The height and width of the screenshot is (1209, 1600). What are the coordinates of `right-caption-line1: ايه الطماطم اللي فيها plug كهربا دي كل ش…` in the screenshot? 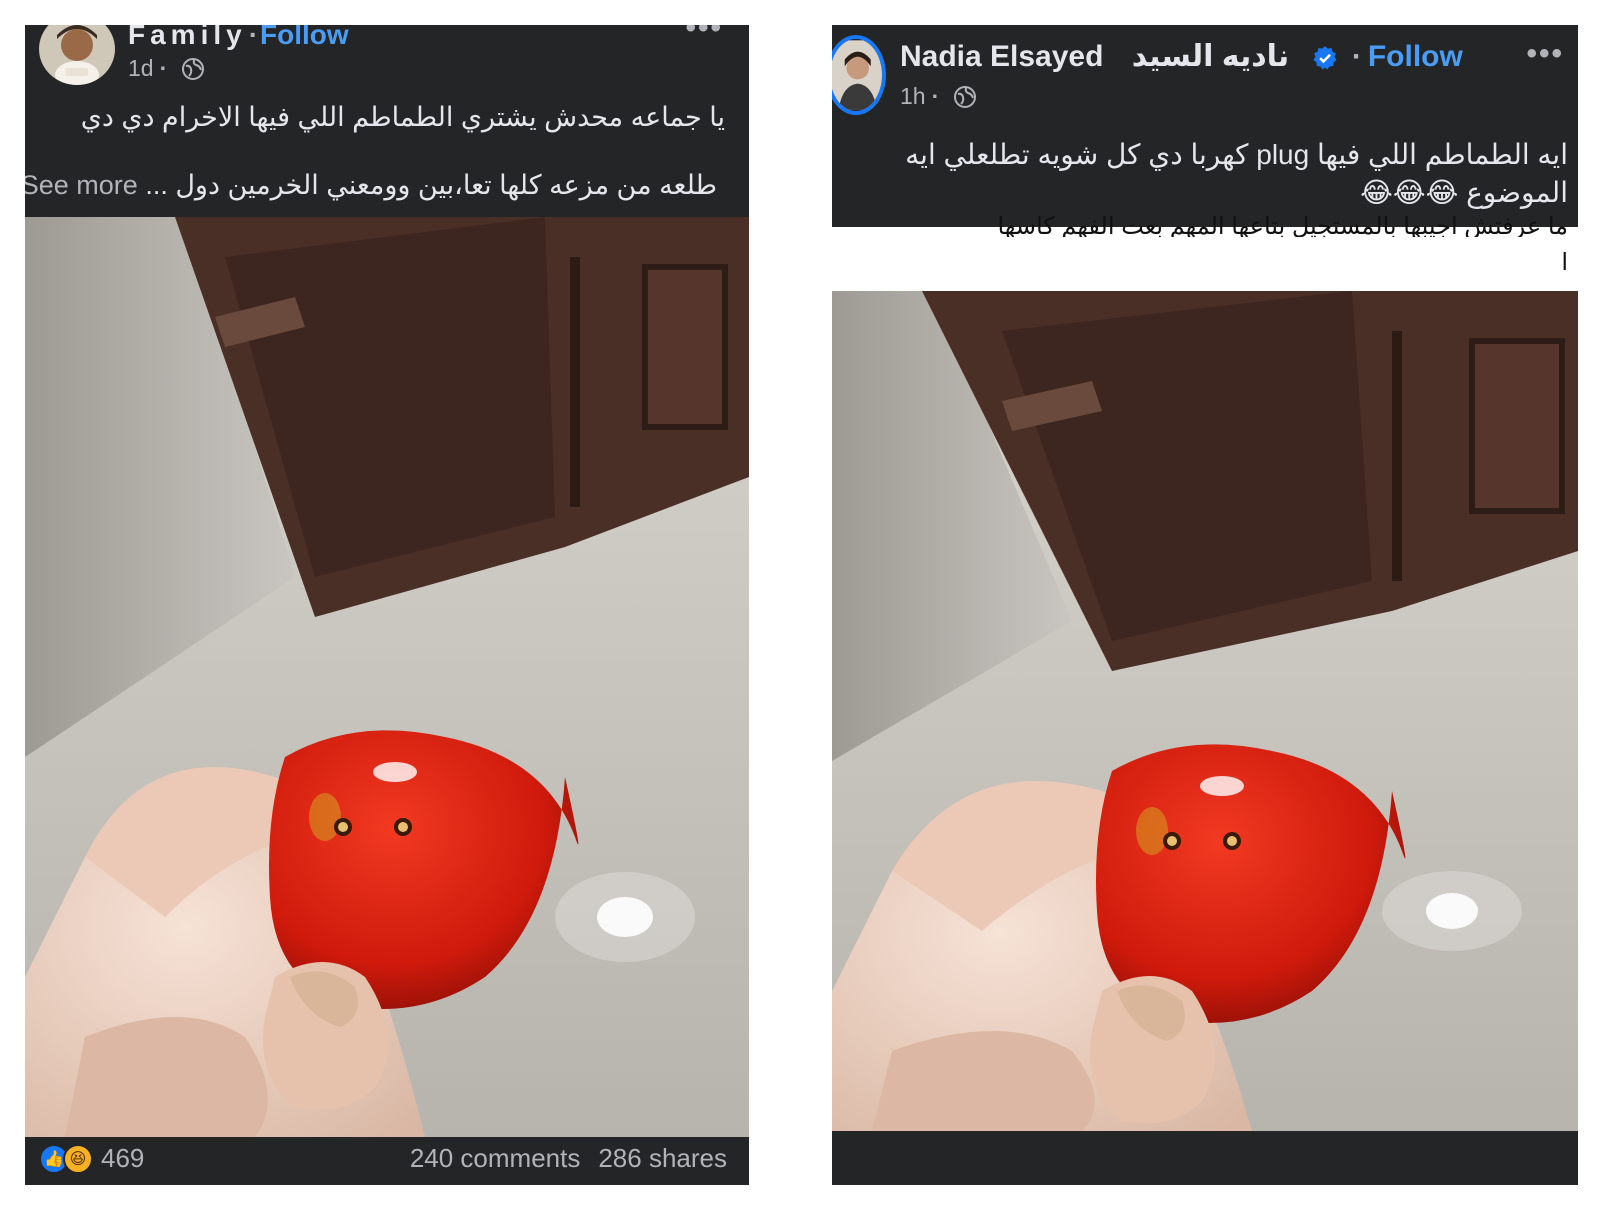 It's located at (1236, 154).